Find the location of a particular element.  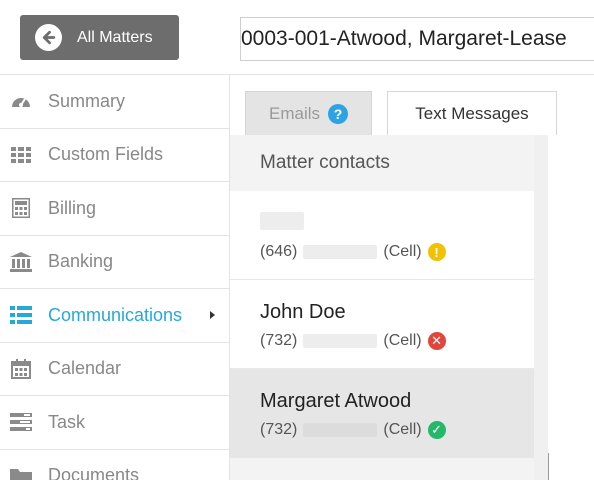

all-matters-button: All Matters is located at coordinates (99, 37).